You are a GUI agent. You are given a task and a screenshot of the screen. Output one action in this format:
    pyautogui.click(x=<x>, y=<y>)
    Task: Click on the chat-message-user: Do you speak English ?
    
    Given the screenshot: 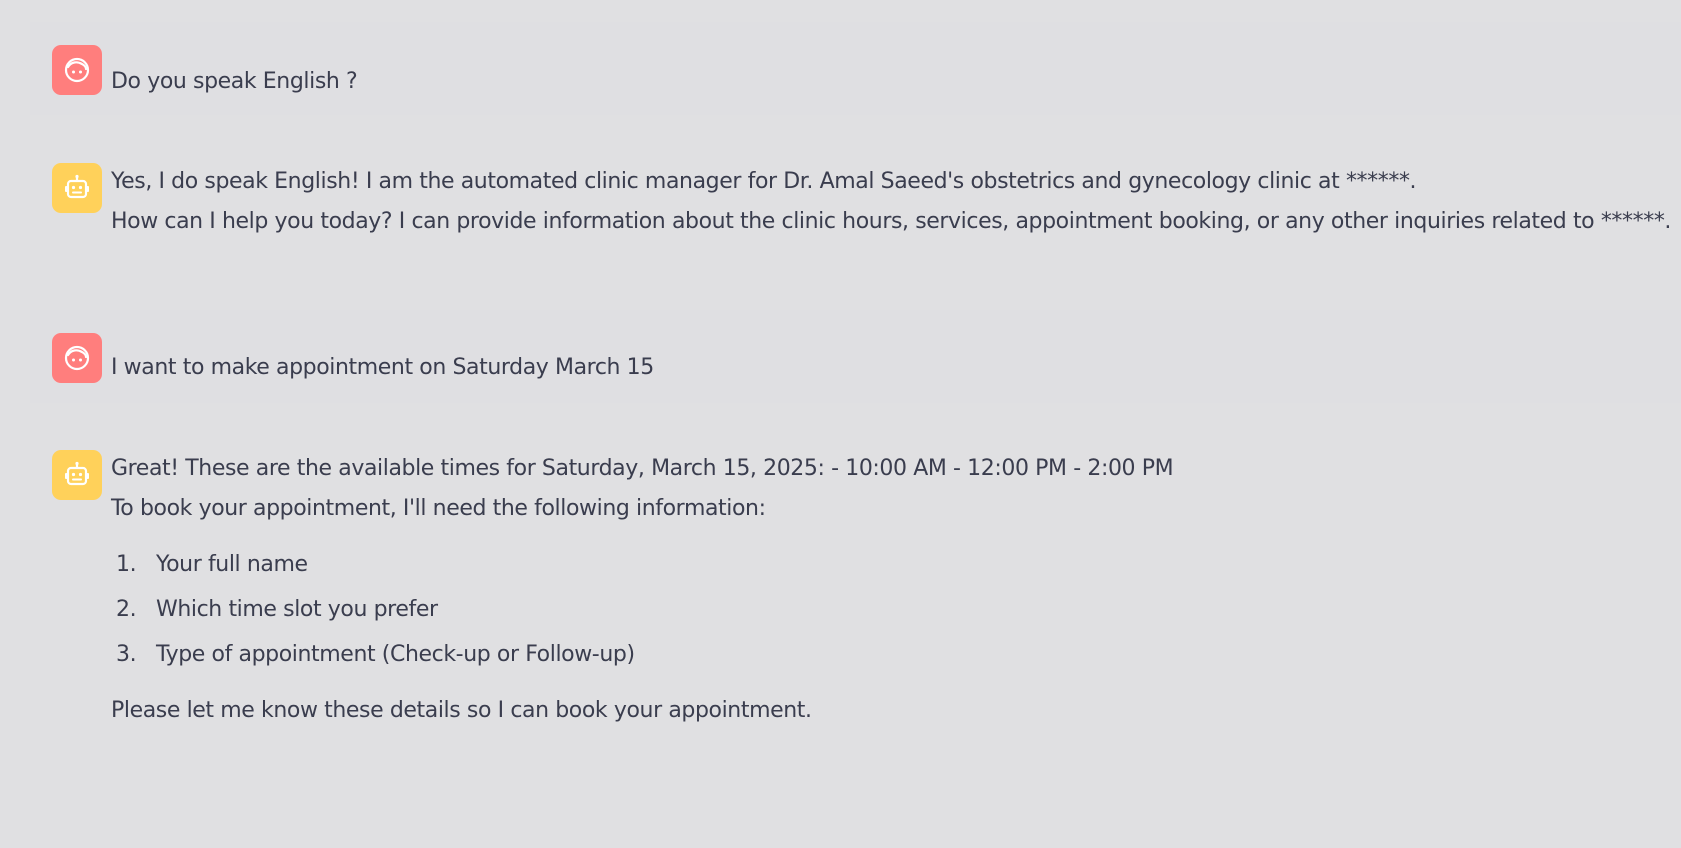 What is the action you would take?
    pyautogui.click(x=855, y=68)
    